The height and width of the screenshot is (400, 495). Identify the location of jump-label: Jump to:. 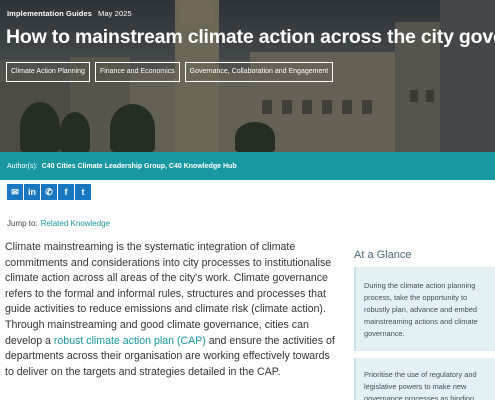
(22, 223).